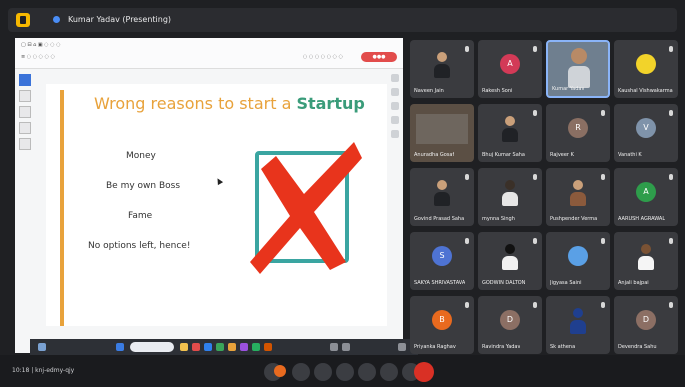 The width and height of the screenshot is (685, 387). What do you see at coordinates (646, 133) in the screenshot?
I see `participant-tile: V Vanathi K` at bounding box center [646, 133].